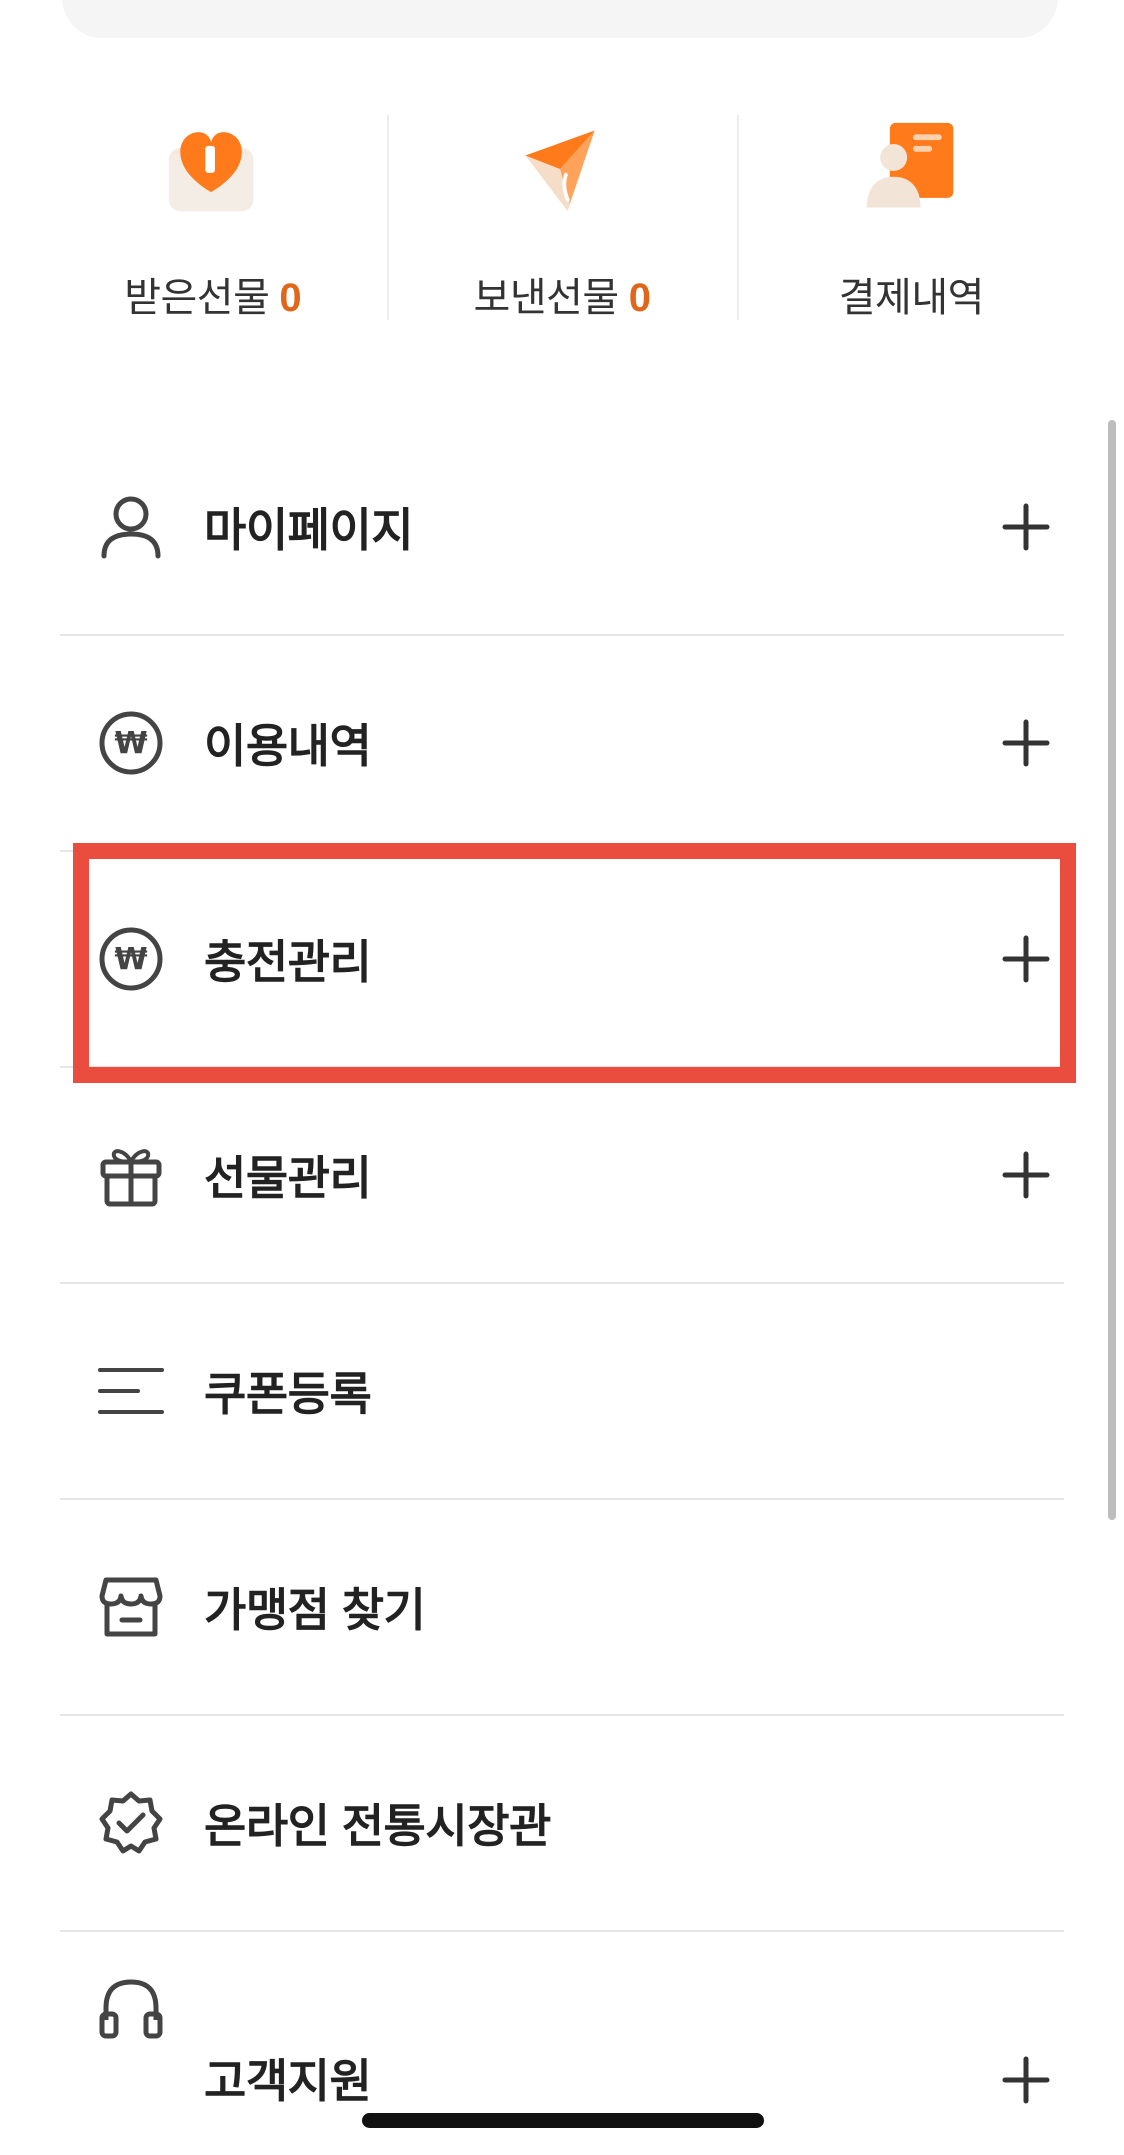 Image resolution: width=1124 pixels, height=2155 pixels. What do you see at coordinates (288, 1394) in the screenshot?
I see `menu-item-label: 쿠폰등록` at bounding box center [288, 1394].